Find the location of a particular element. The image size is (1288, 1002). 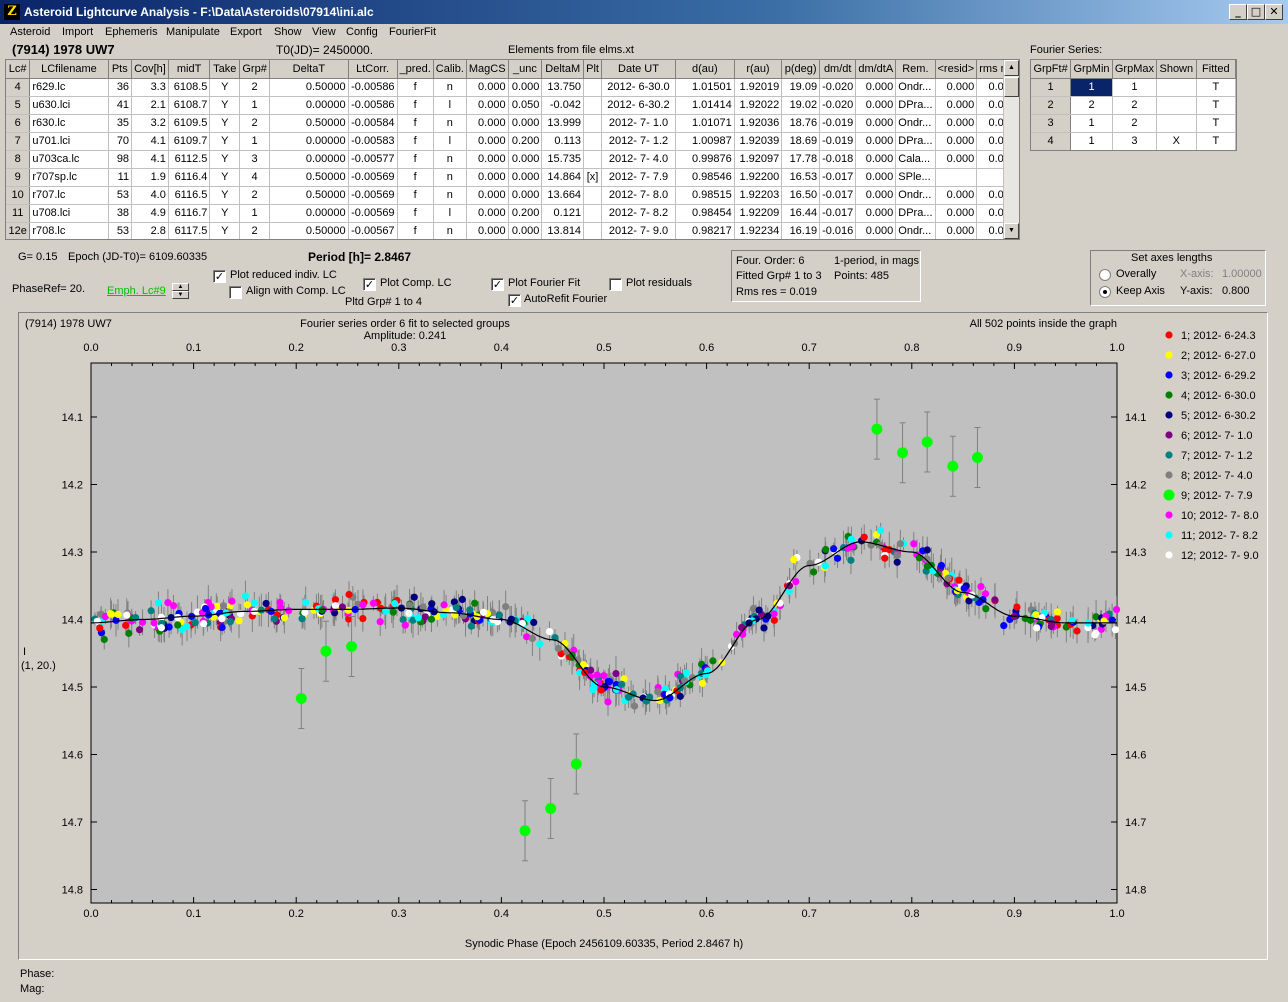

menu-config: Config is located at coordinates (362, 32).